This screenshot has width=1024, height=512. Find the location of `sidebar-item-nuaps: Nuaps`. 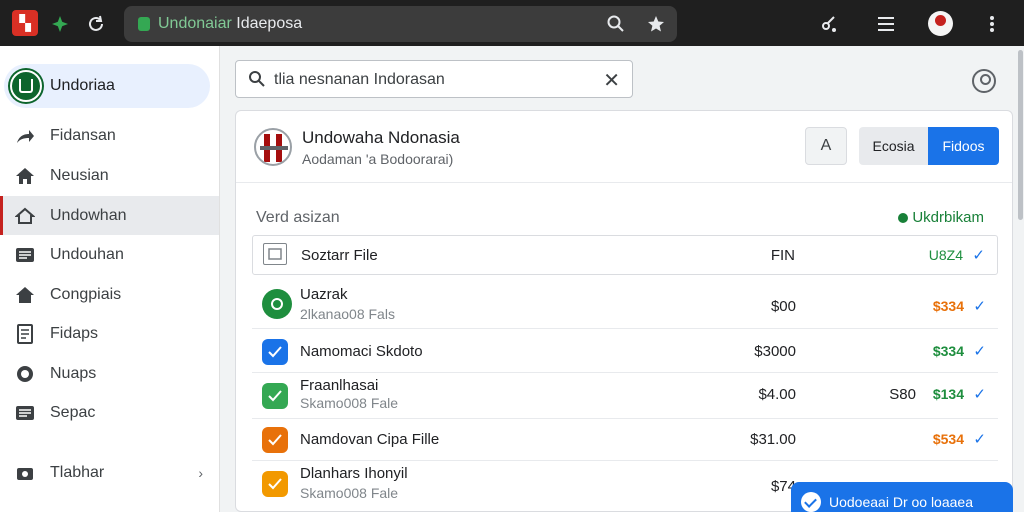

sidebar-item-nuaps: Nuaps is located at coordinates (109, 373).